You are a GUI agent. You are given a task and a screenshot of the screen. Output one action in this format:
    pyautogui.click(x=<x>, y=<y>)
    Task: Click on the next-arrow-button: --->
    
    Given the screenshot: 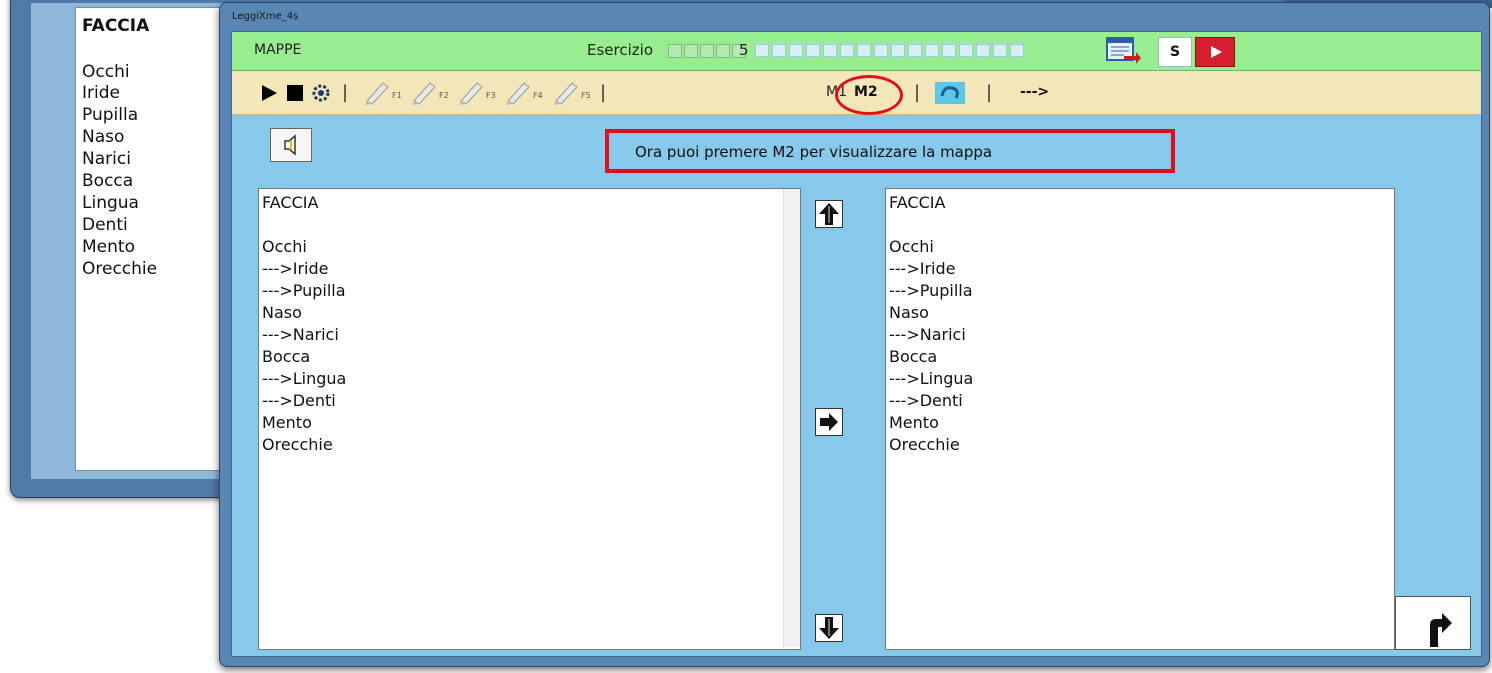 What is the action you would take?
    pyautogui.click(x=1034, y=92)
    